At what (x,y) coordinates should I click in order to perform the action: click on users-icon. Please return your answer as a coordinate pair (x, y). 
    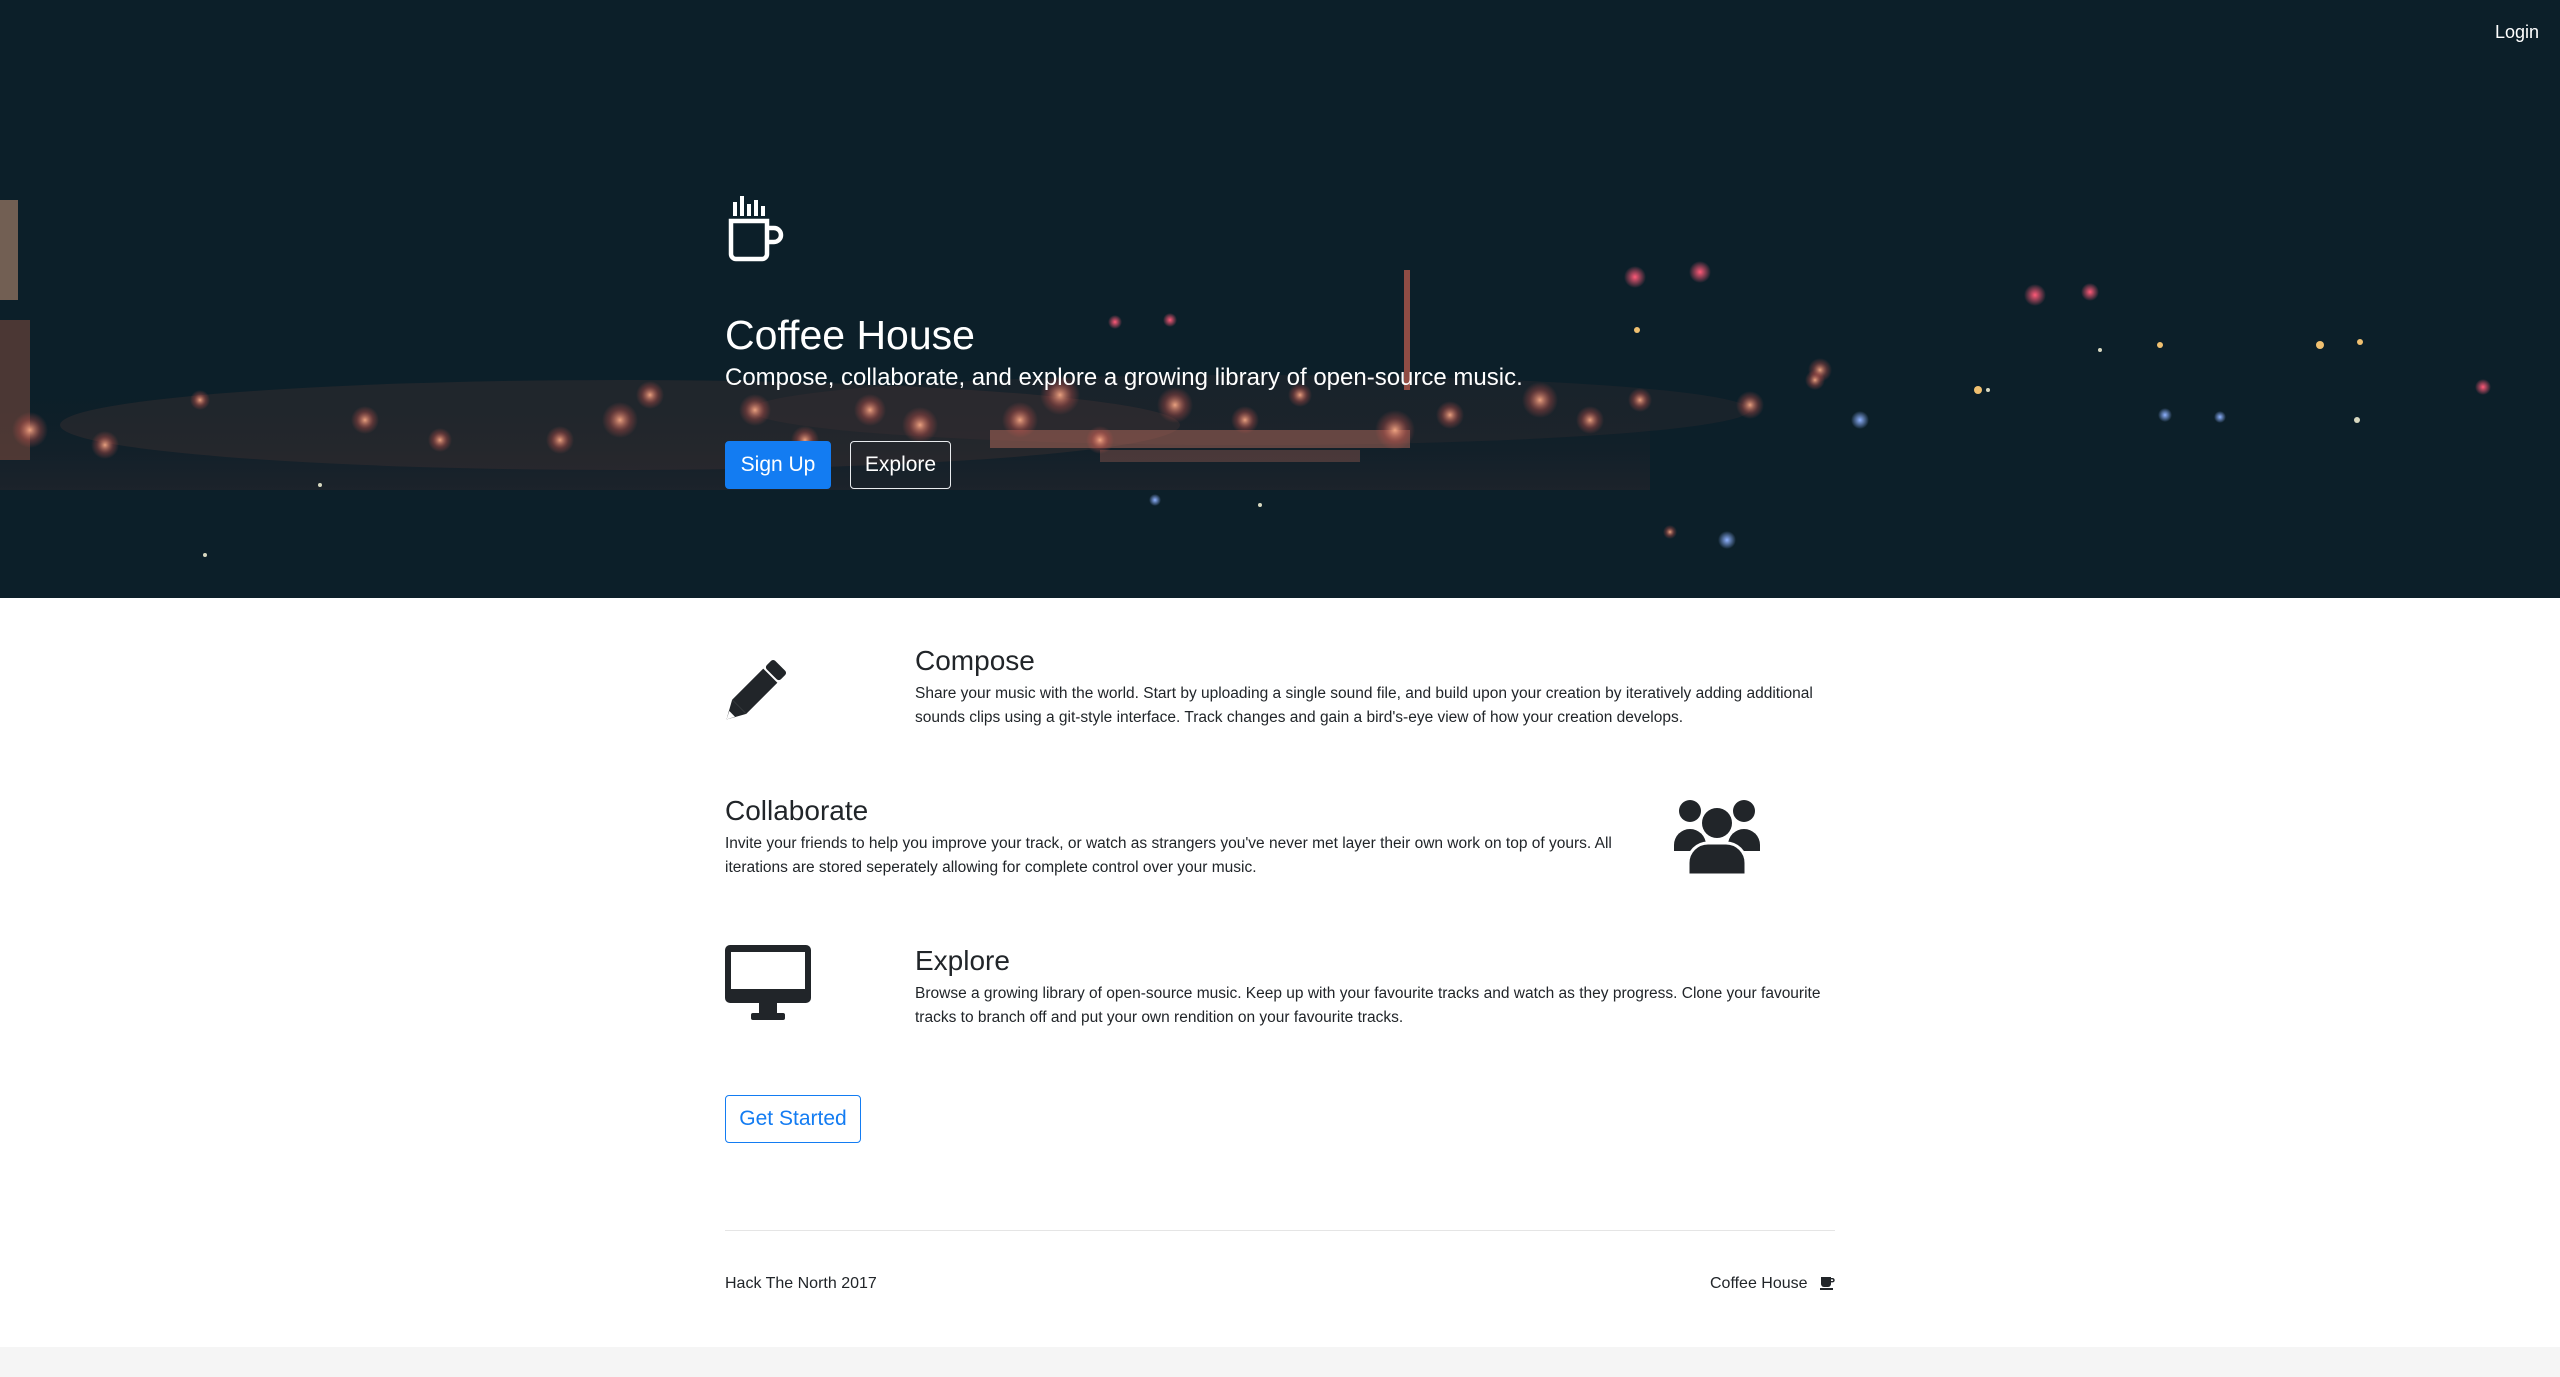
    Looking at the image, I should click on (1717, 838).